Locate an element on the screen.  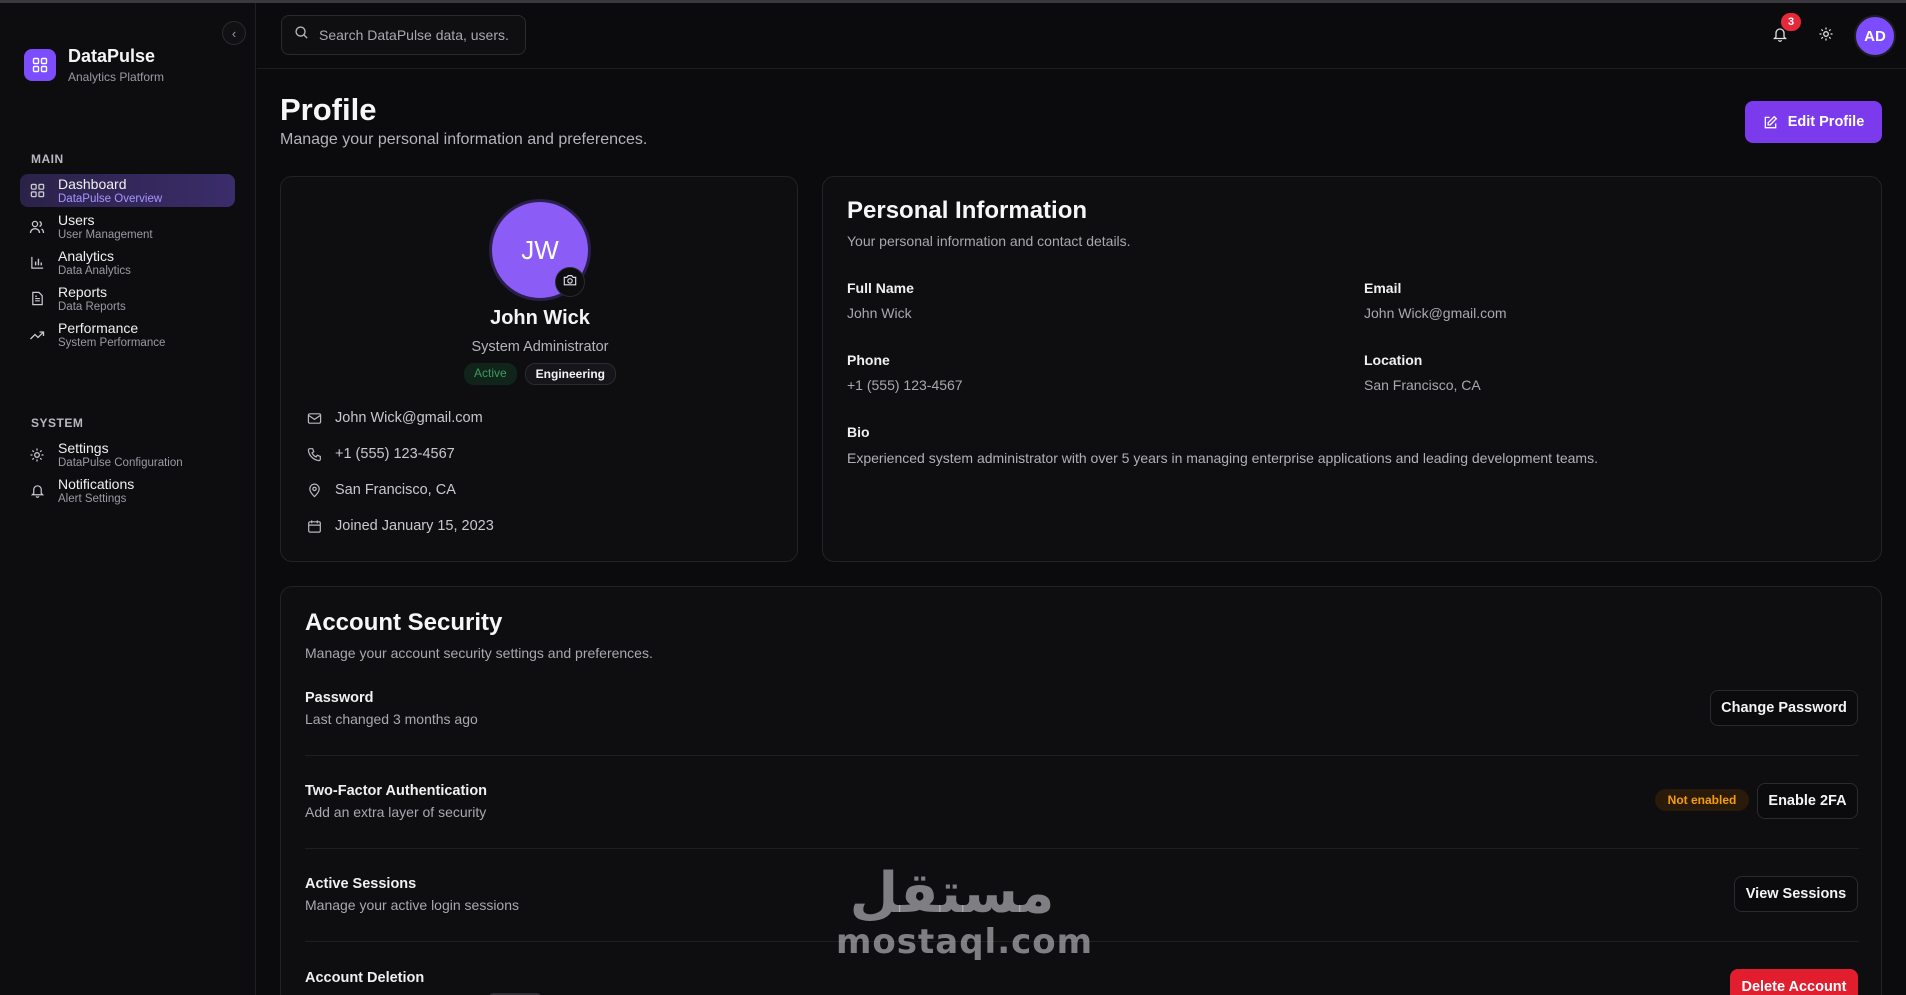
sidebar-item-performance: Performance System Performance is located at coordinates (127, 334).